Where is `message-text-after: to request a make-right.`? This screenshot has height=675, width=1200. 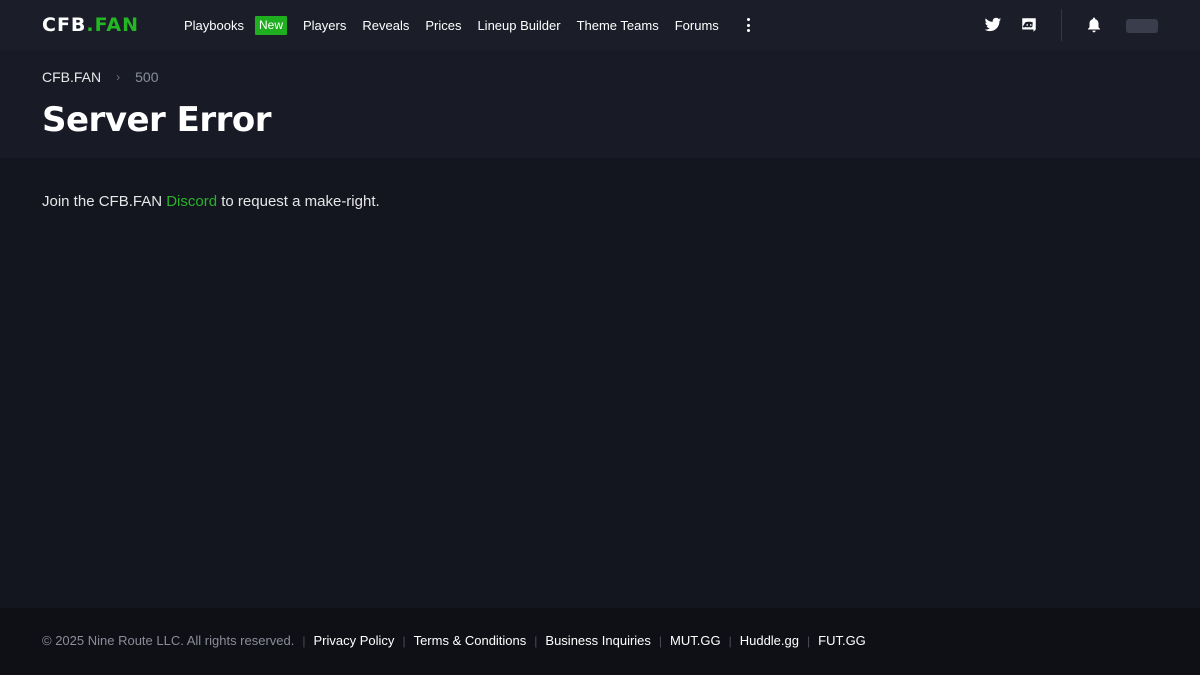 message-text-after: to request a make-right. is located at coordinates (300, 201).